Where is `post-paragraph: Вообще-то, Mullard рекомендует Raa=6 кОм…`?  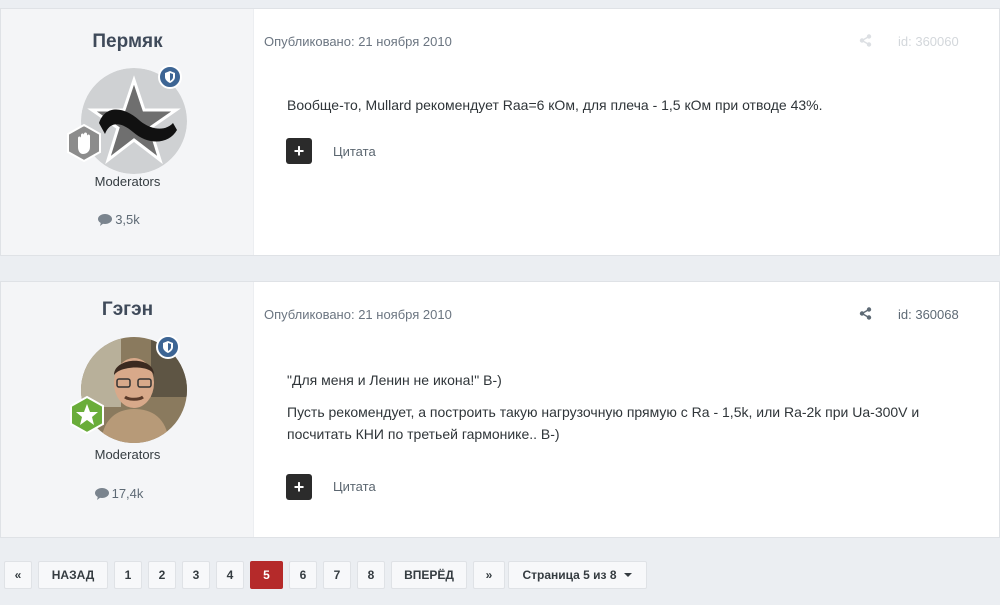 post-paragraph: Вообще-то, Mullard рекомендует Raa=6 кОм… is located at coordinates (555, 105).